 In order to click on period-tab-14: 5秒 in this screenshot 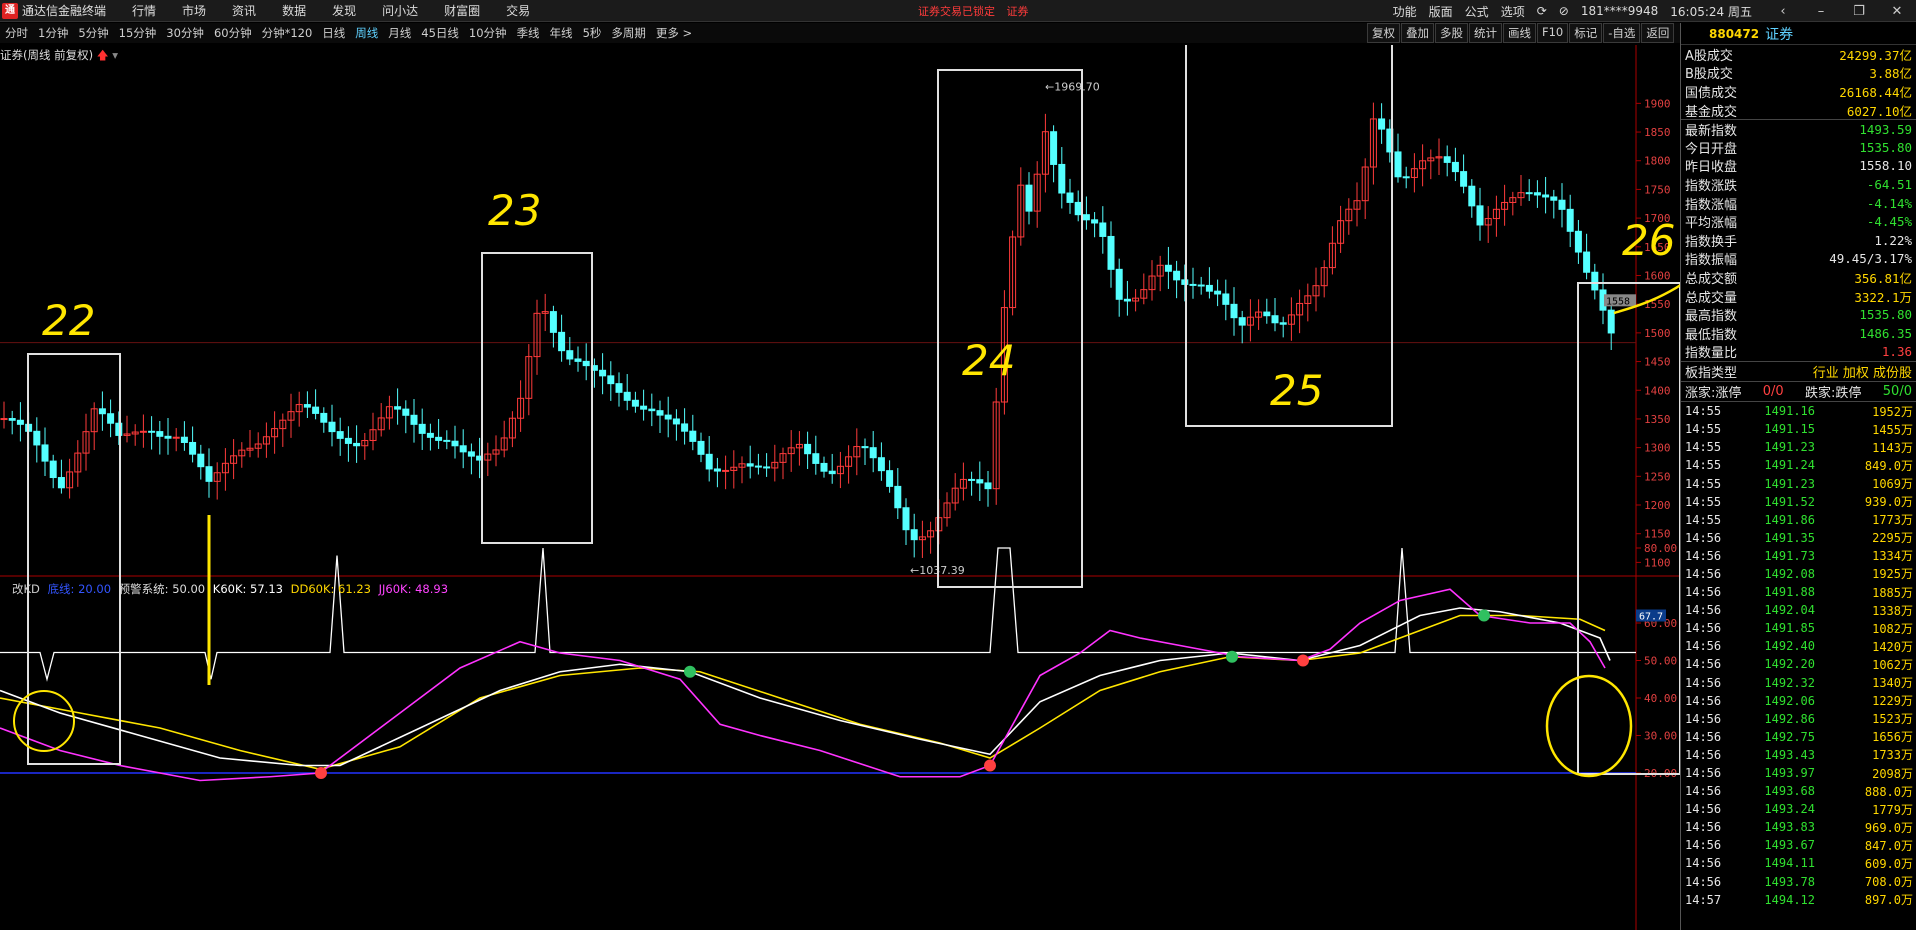, I will do `click(592, 33)`.